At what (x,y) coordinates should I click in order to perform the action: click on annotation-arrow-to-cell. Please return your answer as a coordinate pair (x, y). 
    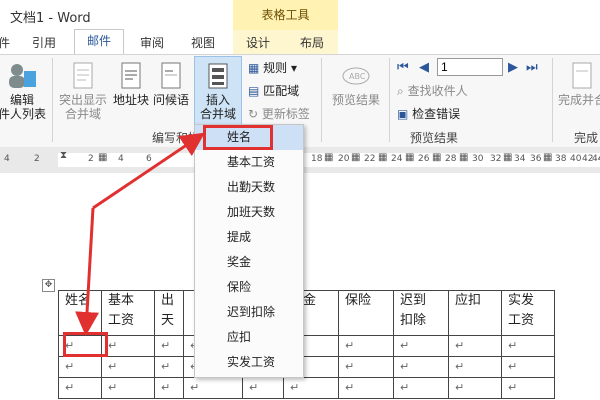
    Looking at the image, I should click on (87, 271).